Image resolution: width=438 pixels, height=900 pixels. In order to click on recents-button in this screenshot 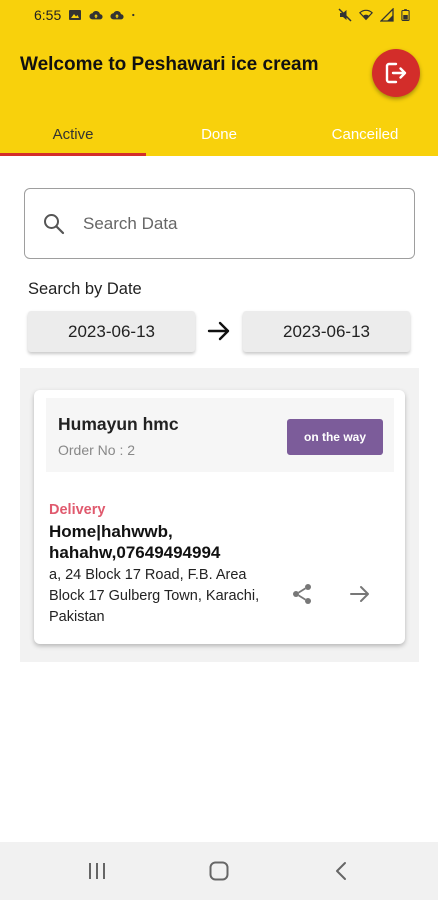, I will do `click(97, 871)`.